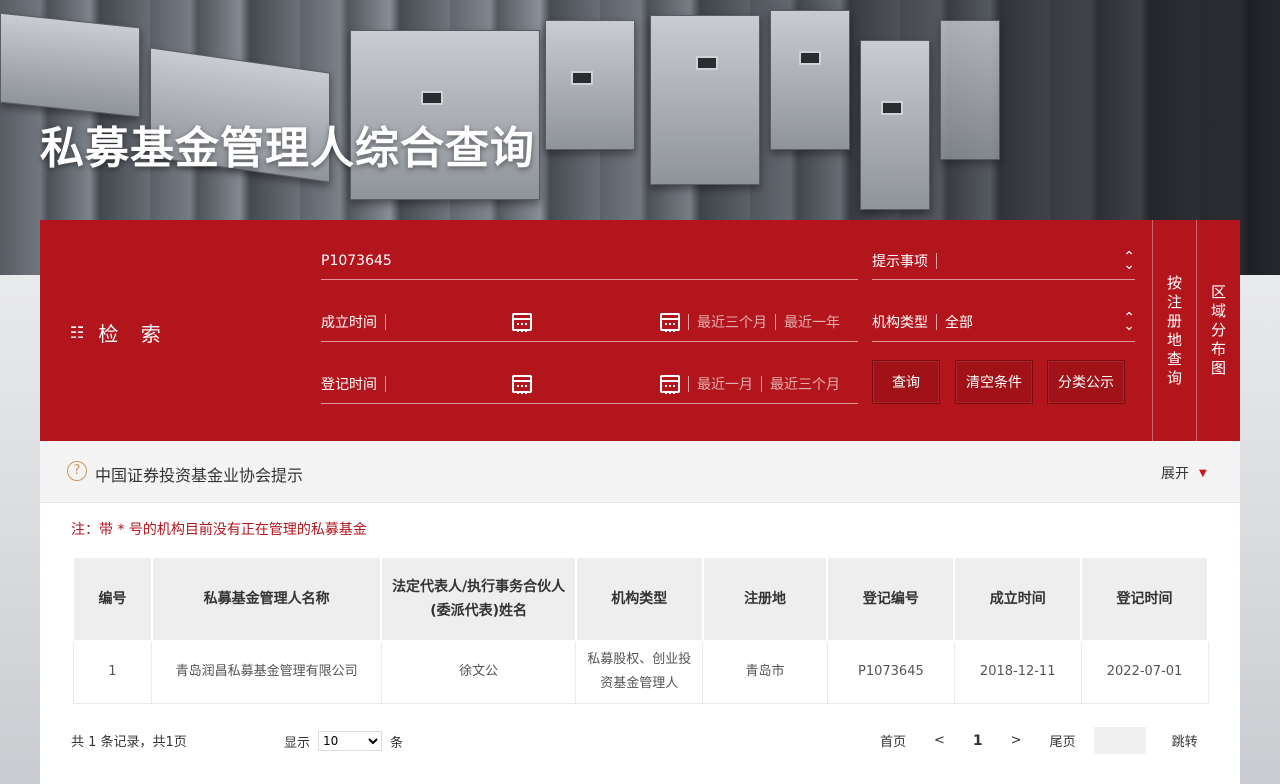 The height and width of the screenshot is (784, 1280). I want to click on quick-last-year: 最近一年, so click(812, 322).